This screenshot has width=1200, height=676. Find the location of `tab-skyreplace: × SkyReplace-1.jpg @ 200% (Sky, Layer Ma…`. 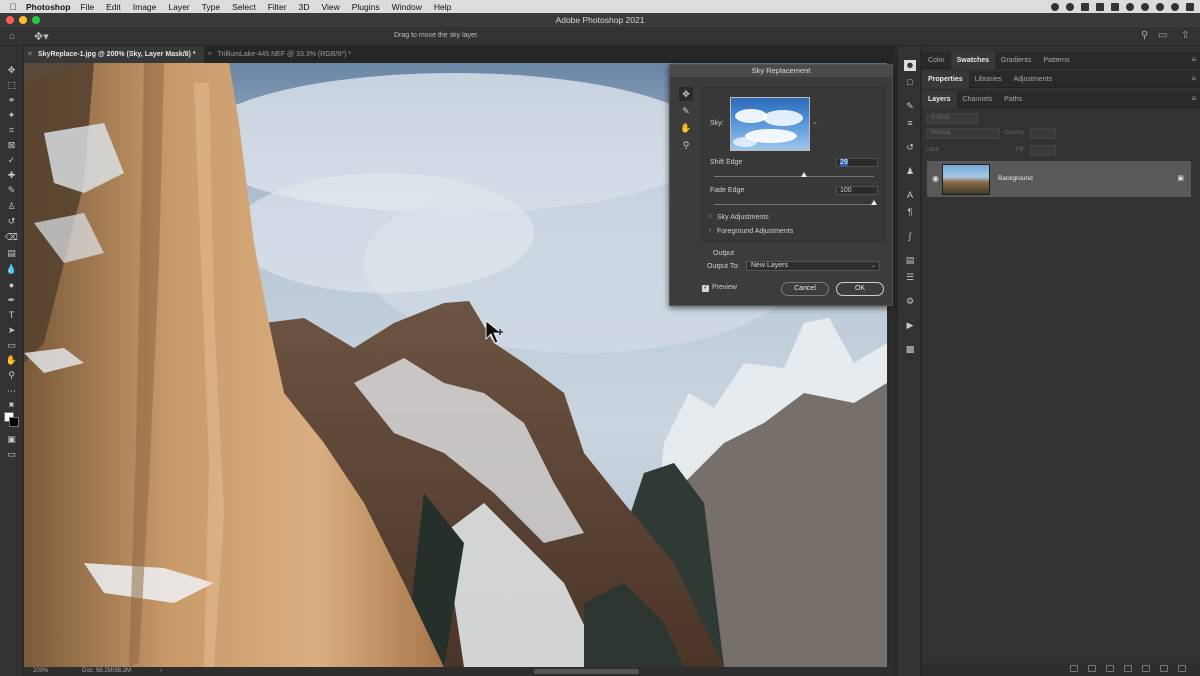

tab-skyreplace: × SkyReplace-1.jpg @ 200% (Sky, Layer Ma… is located at coordinates (114, 54).